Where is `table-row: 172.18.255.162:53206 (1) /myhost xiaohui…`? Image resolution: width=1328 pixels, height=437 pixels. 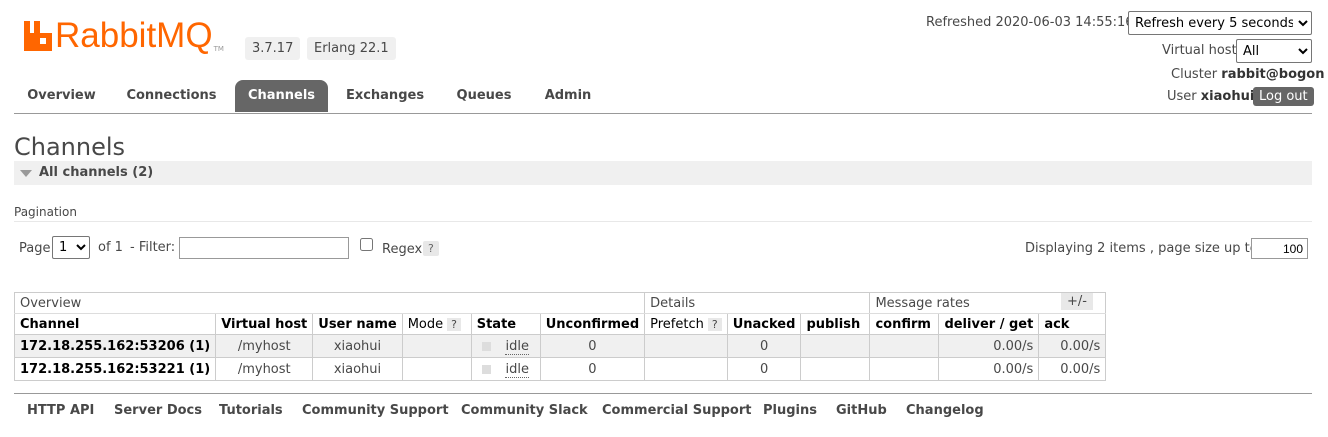 table-row: 172.18.255.162:53206 (1) /myhost xiaohui… is located at coordinates (560, 346).